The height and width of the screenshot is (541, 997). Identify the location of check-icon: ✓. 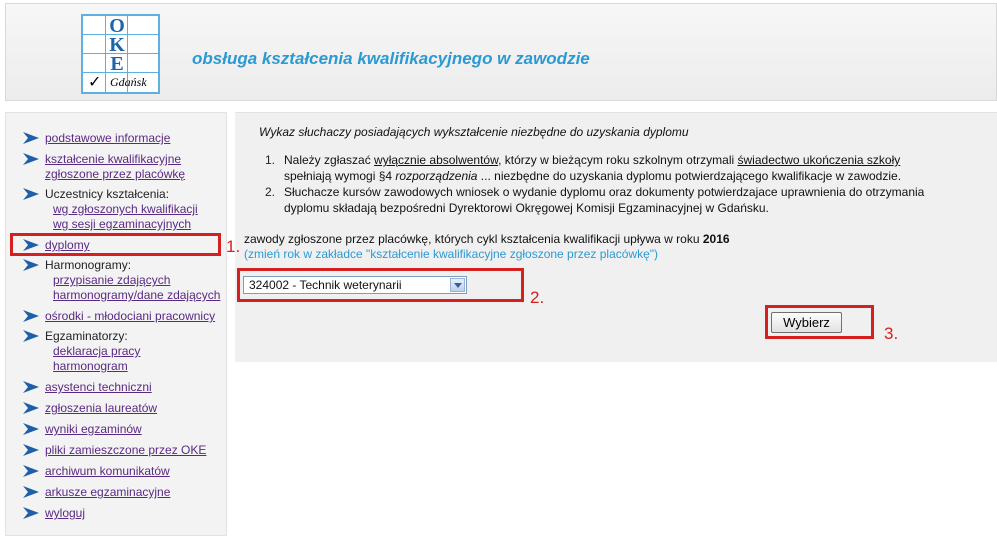
(95, 82).